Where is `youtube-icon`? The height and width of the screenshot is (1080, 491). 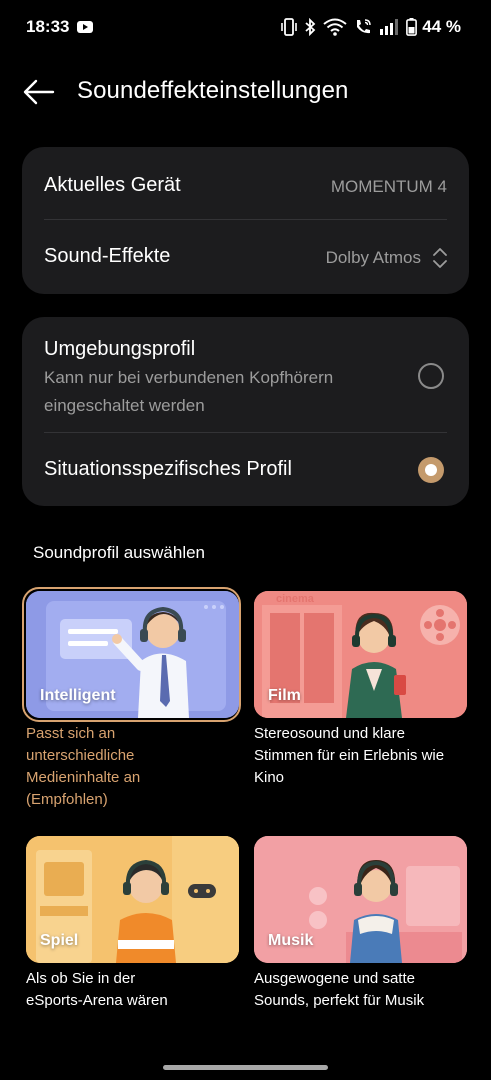
youtube-icon is located at coordinates (85, 27).